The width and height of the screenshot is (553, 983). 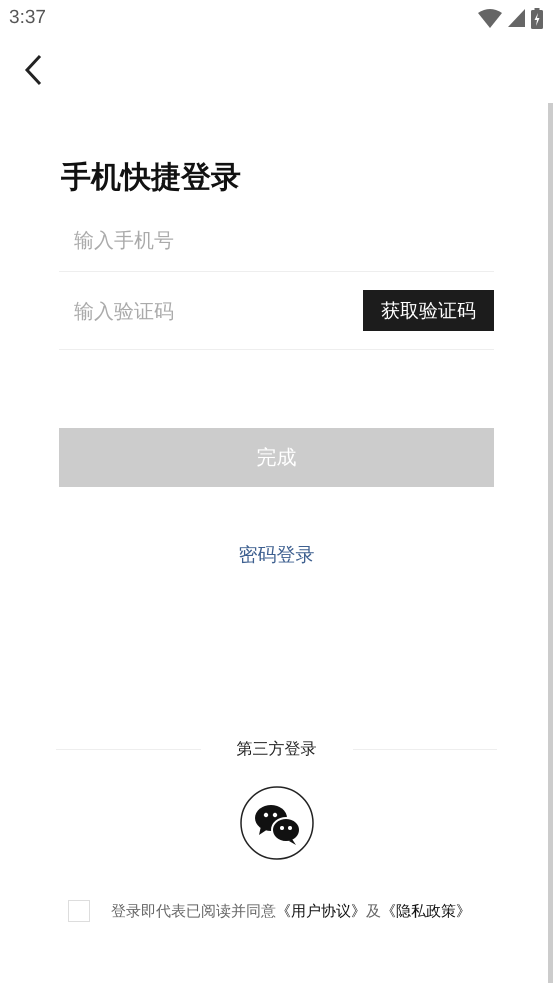 I want to click on third-party-label: 第三方登录, so click(x=276, y=749).